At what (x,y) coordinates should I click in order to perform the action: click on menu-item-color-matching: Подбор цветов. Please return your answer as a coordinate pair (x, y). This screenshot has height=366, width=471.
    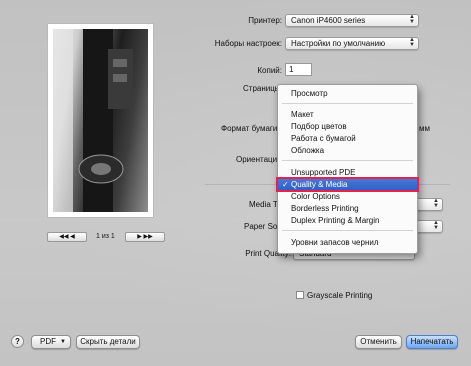
    Looking at the image, I should click on (347, 126).